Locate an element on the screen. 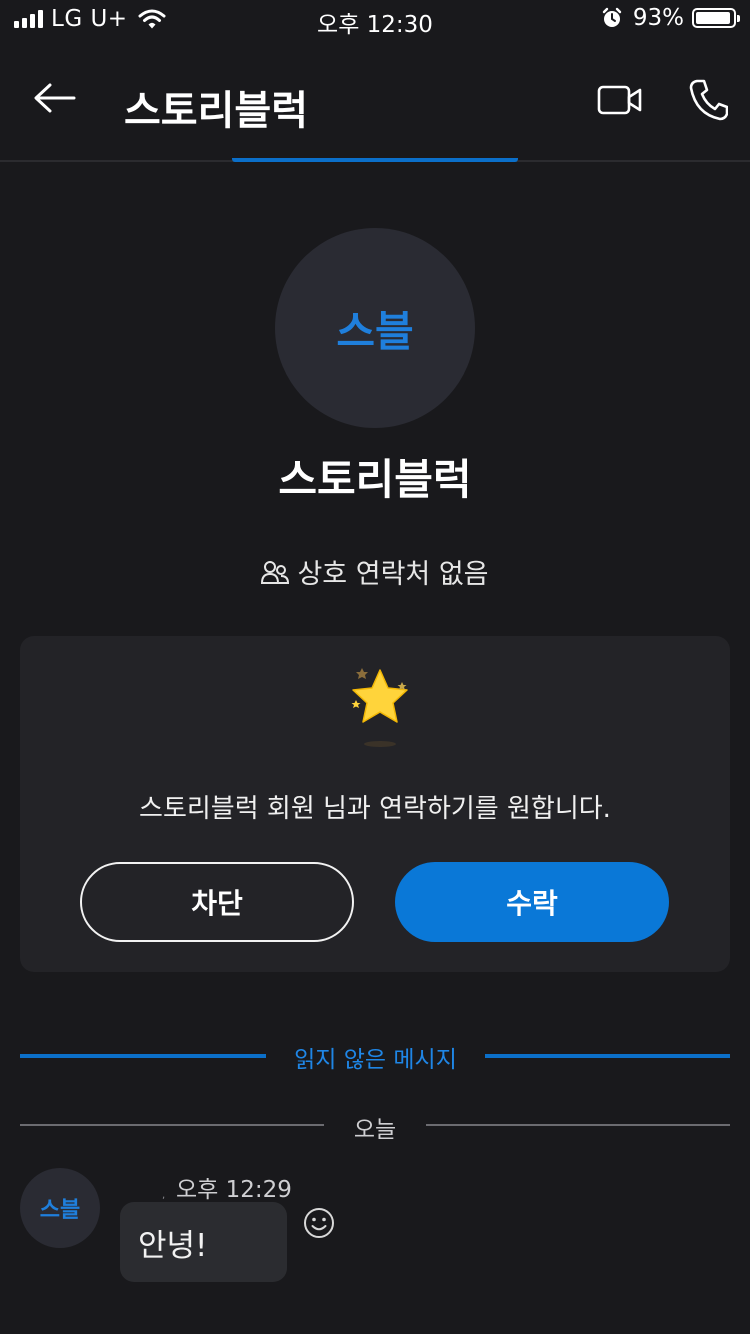  battery-percent: 93% is located at coordinates (658, 18).